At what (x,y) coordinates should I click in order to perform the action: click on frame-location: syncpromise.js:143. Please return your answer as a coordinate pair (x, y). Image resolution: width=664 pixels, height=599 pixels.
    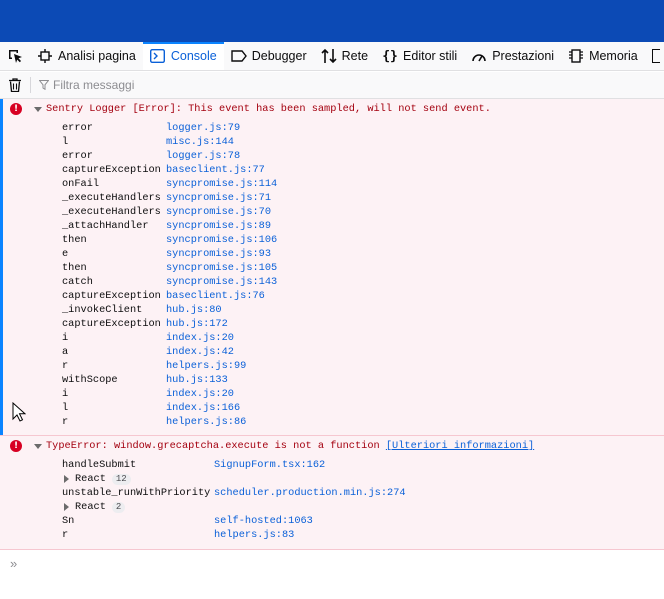
    Looking at the image, I should click on (221, 282).